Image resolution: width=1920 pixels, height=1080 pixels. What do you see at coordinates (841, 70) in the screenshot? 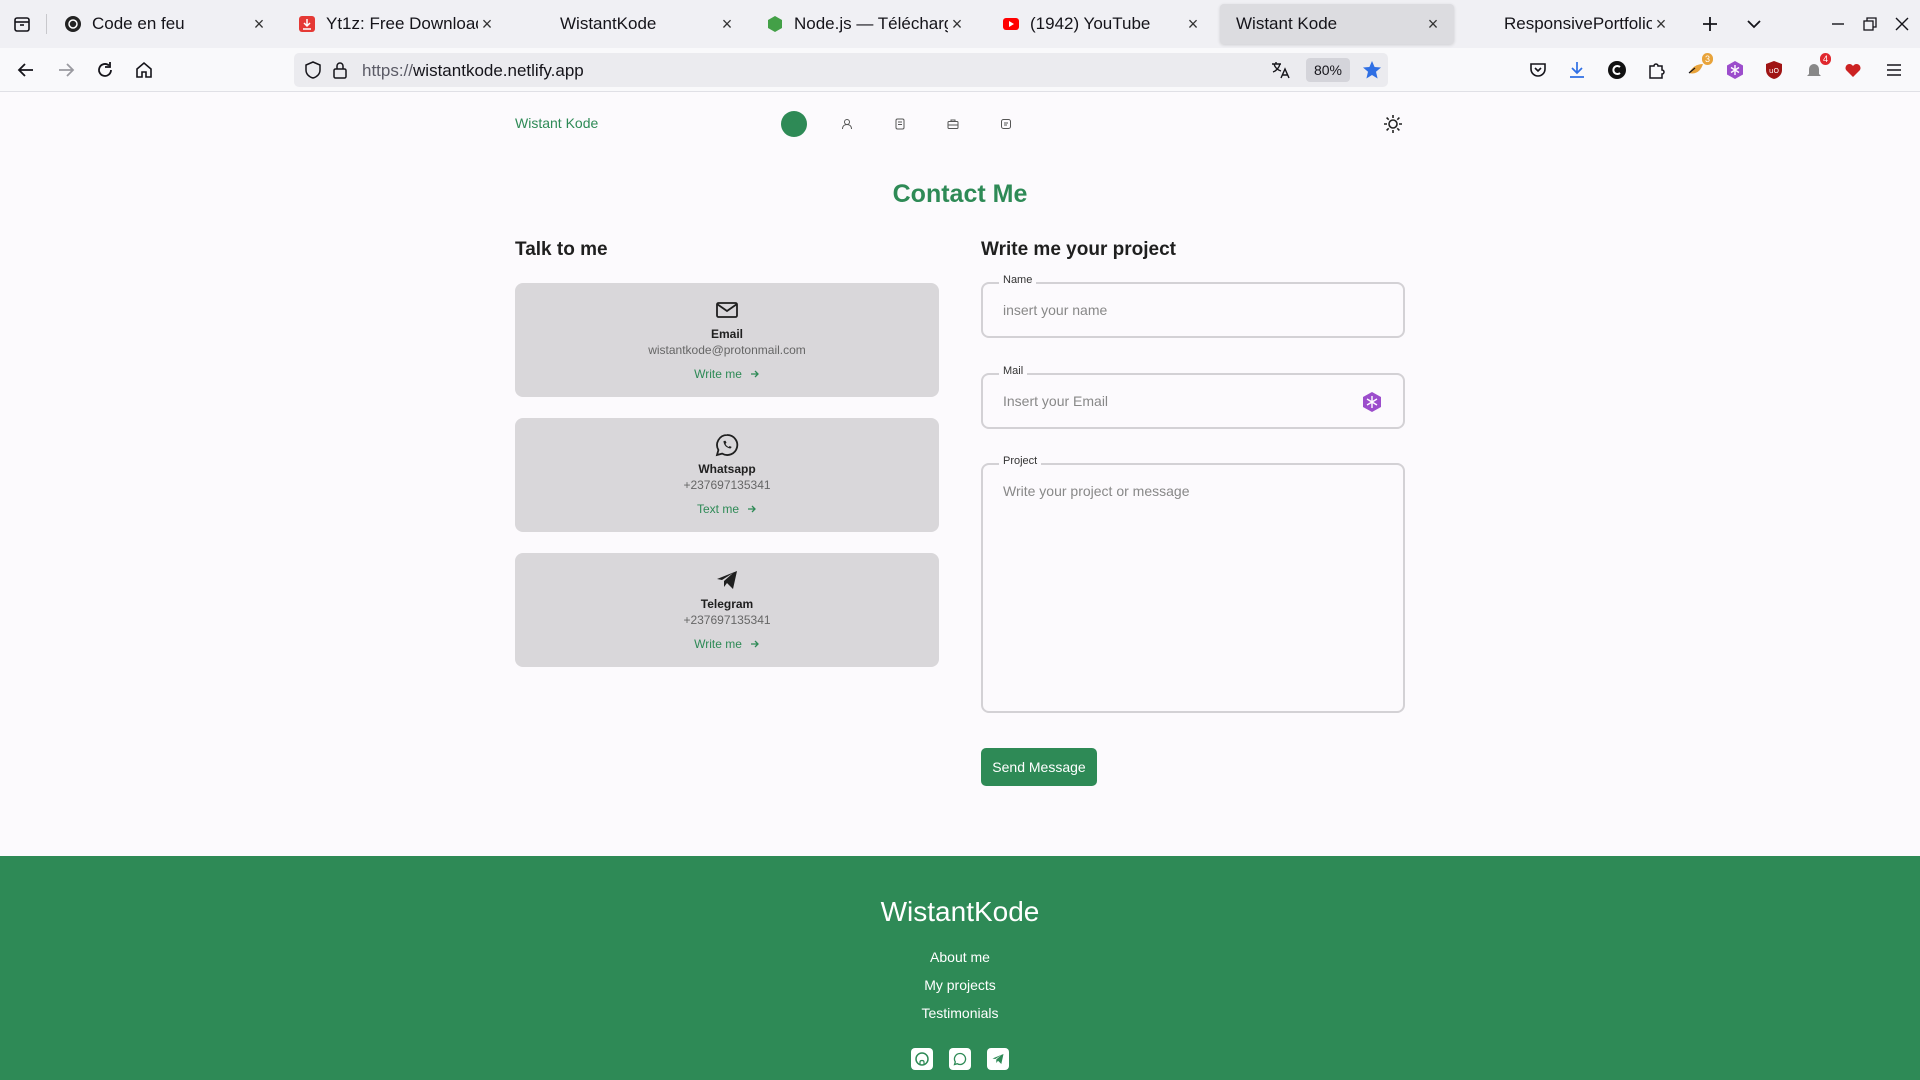
I see `url-bar: https://wistantkode.netlify.app 80%` at bounding box center [841, 70].